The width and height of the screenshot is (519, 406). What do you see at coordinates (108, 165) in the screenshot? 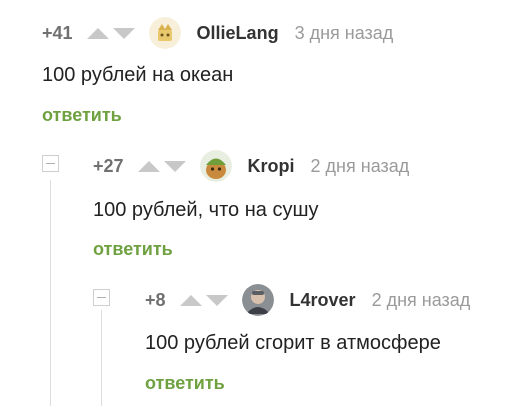
I see `comment-rating: +27` at bounding box center [108, 165].